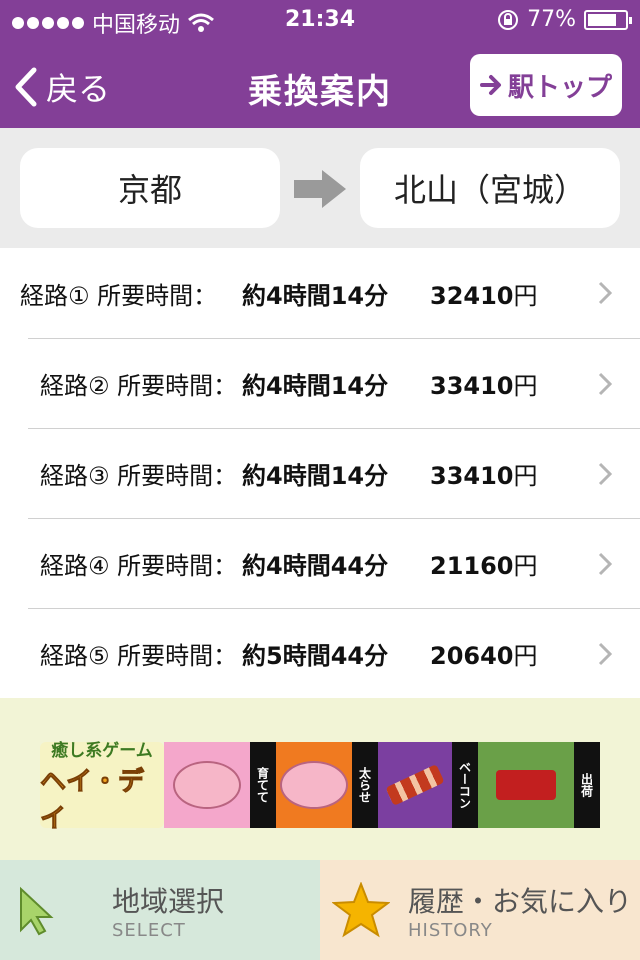 This screenshot has height=960, width=640. I want to click on ad-word: 育てて, so click(263, 785).